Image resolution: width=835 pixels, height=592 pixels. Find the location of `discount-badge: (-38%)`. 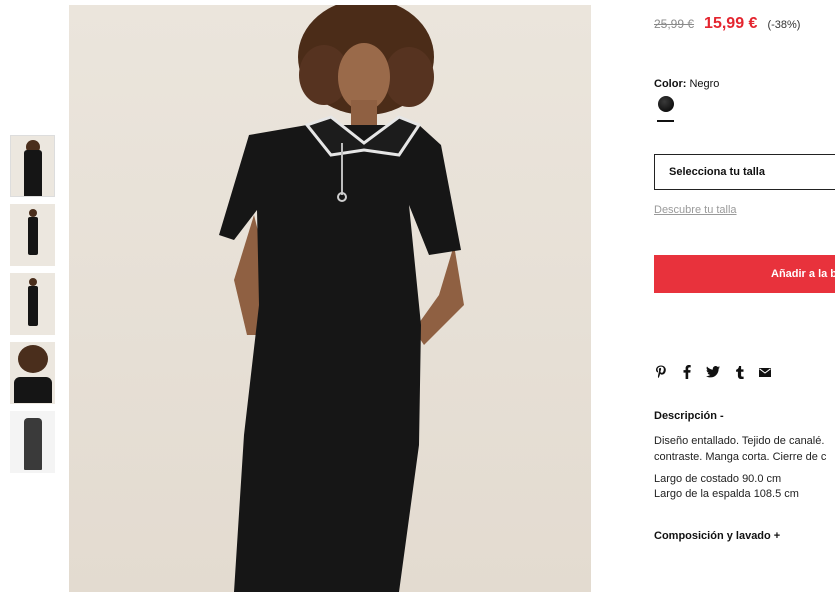

discount-badge: (-38%) is located at coordinates (784, 25).